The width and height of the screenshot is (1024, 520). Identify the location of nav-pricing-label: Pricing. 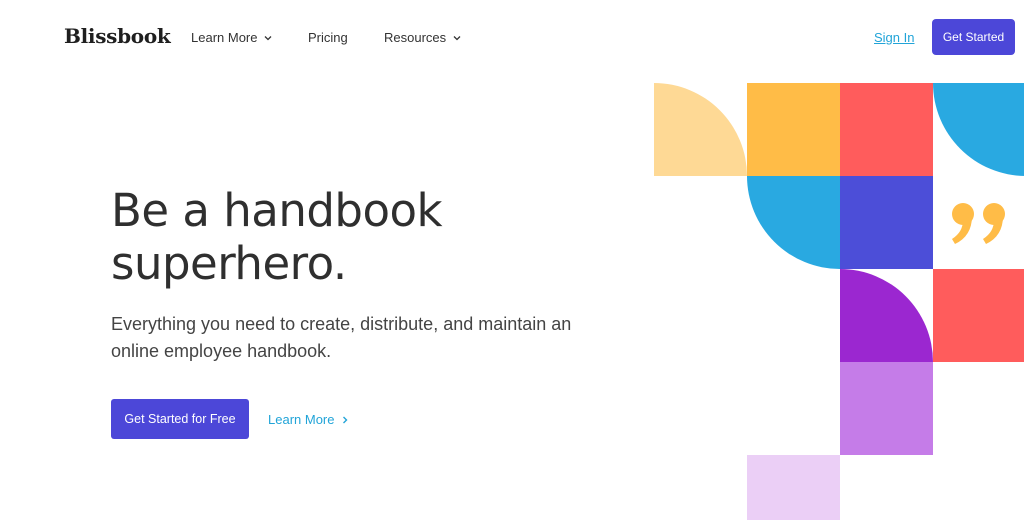
(328, 37).